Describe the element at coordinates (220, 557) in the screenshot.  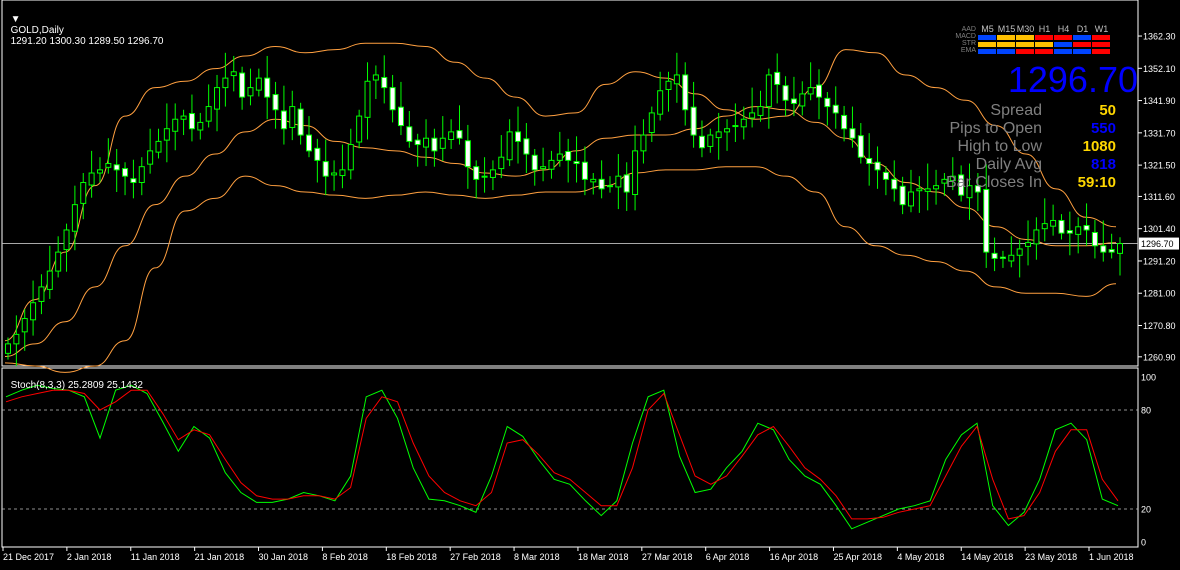
I see `time-tick-label: 21 Jan 2018` at that location.